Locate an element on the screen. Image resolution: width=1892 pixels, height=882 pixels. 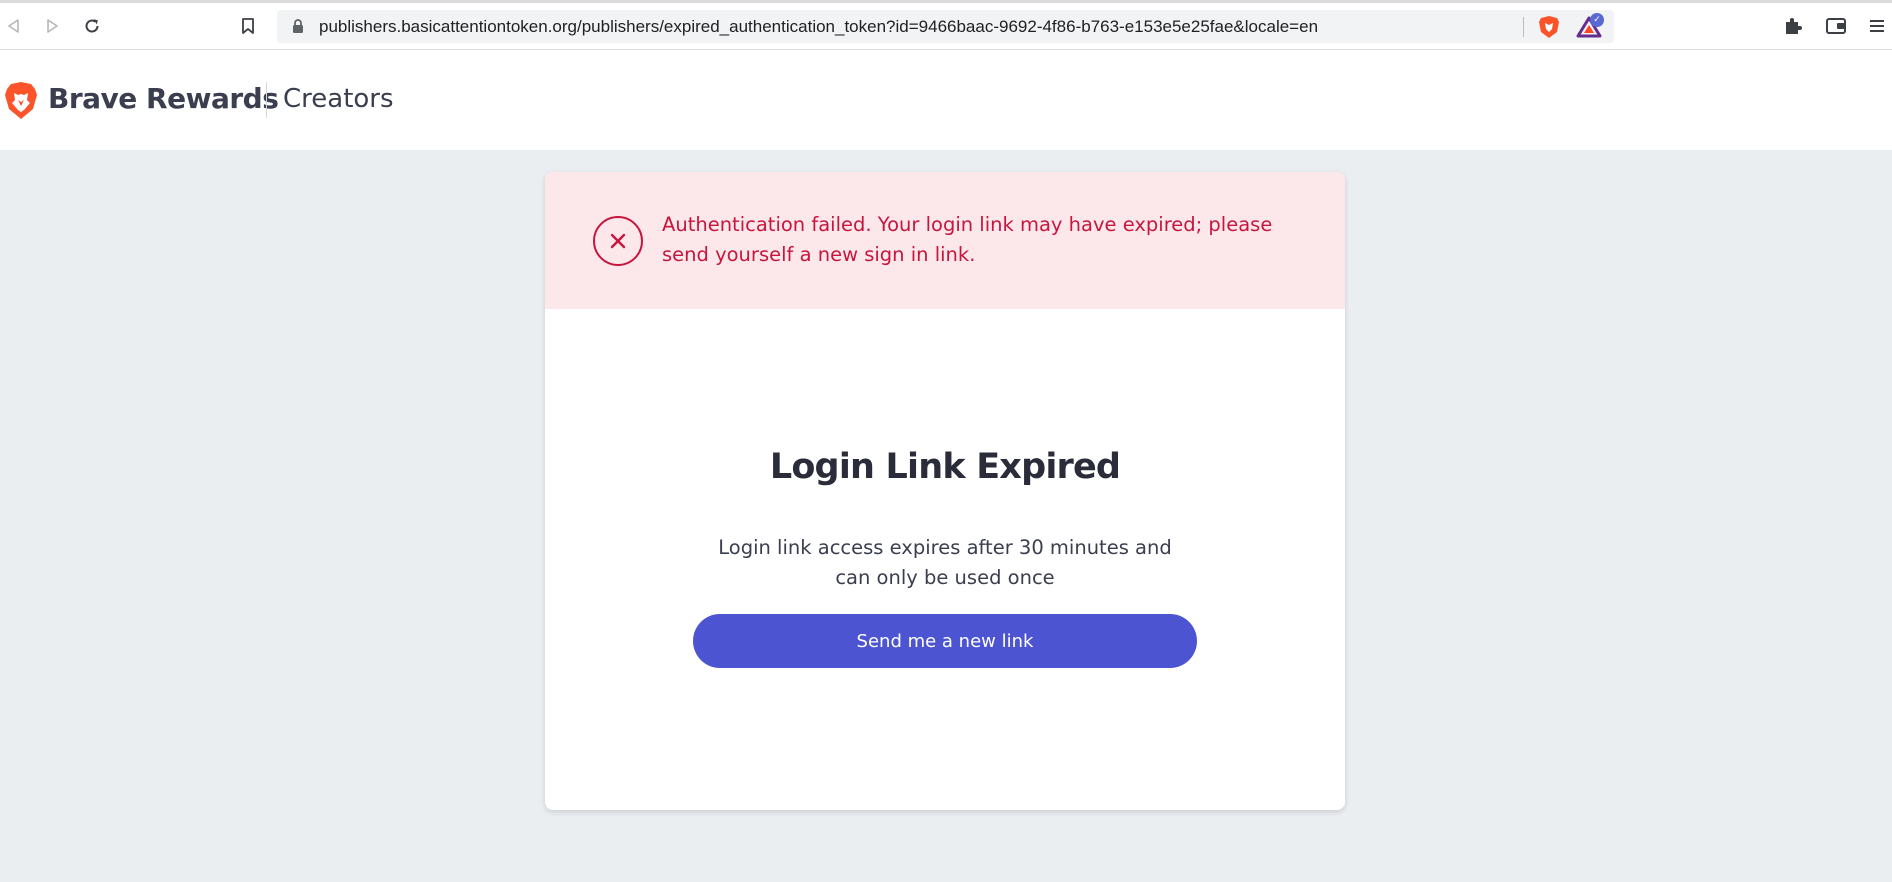
close-circle-icon is located at coordinates (618, 241).